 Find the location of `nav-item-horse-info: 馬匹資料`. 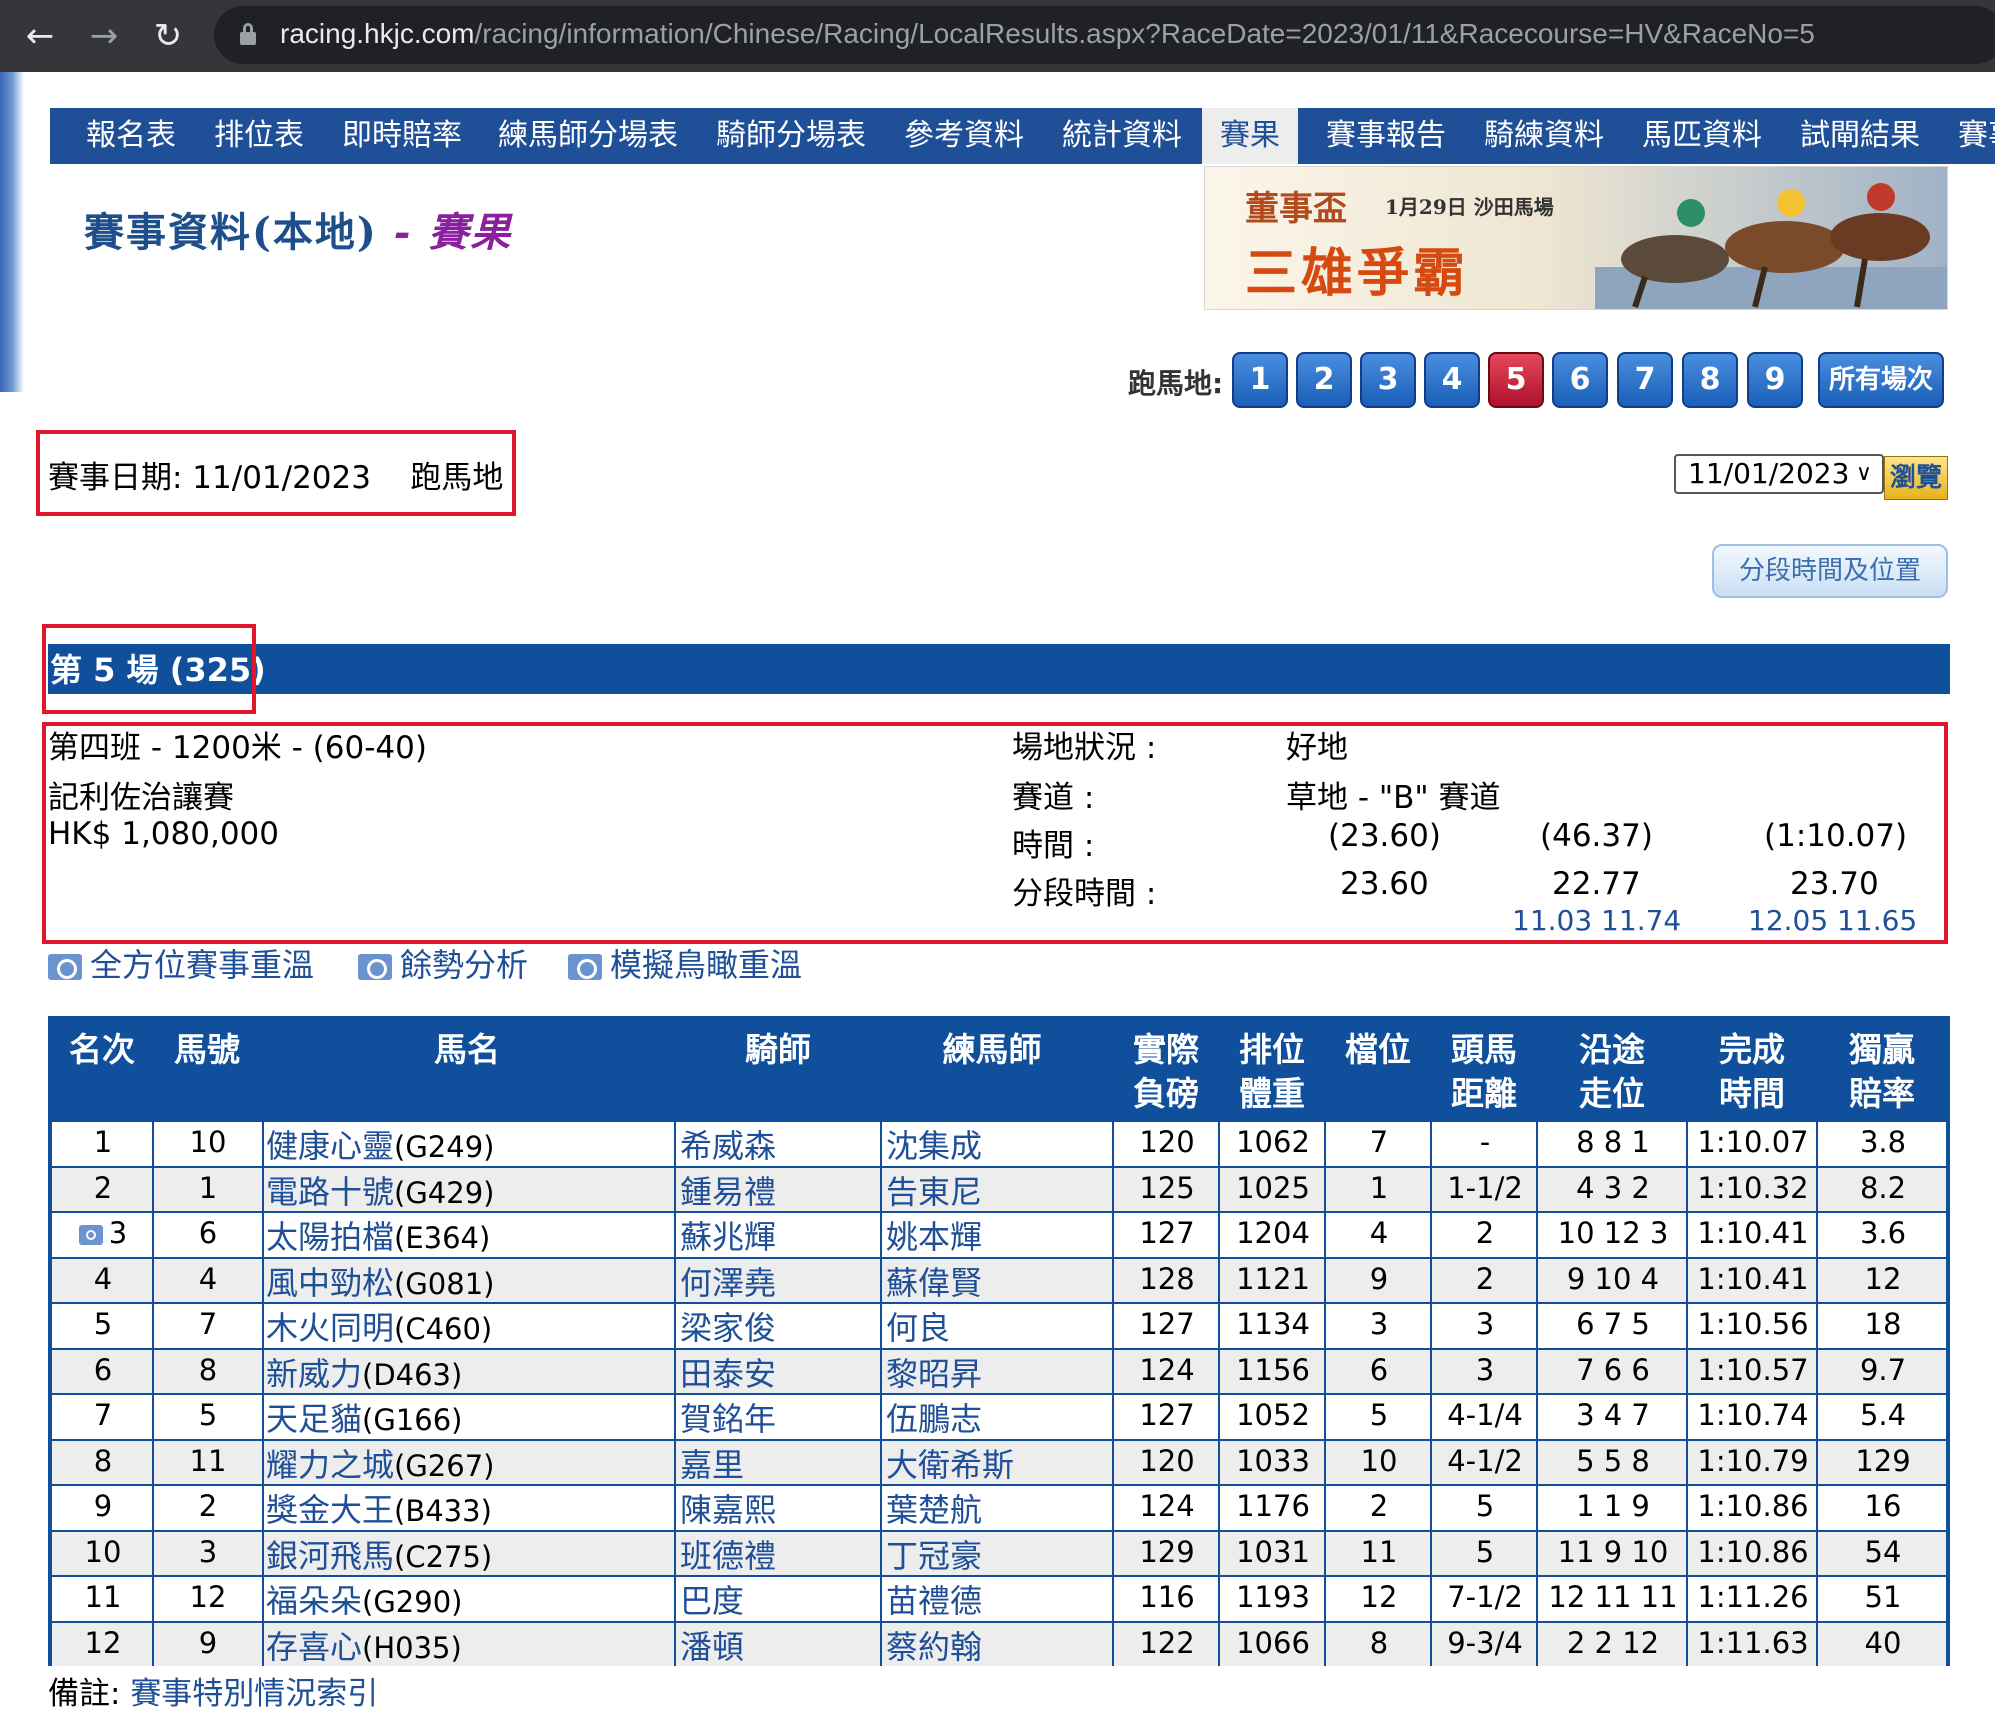

nav-item-horse-info: 馬匹資料 is located at coordinates (1702, 136).